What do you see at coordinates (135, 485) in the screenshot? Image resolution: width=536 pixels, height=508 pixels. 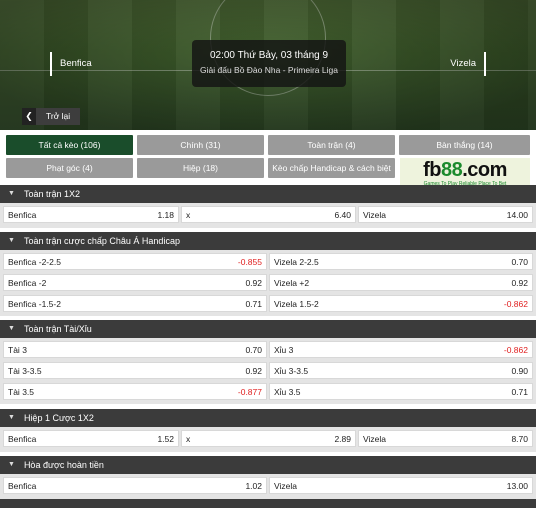 I see `odds-cell-home: Benfica 1.02` at bounding box center [135, 485].